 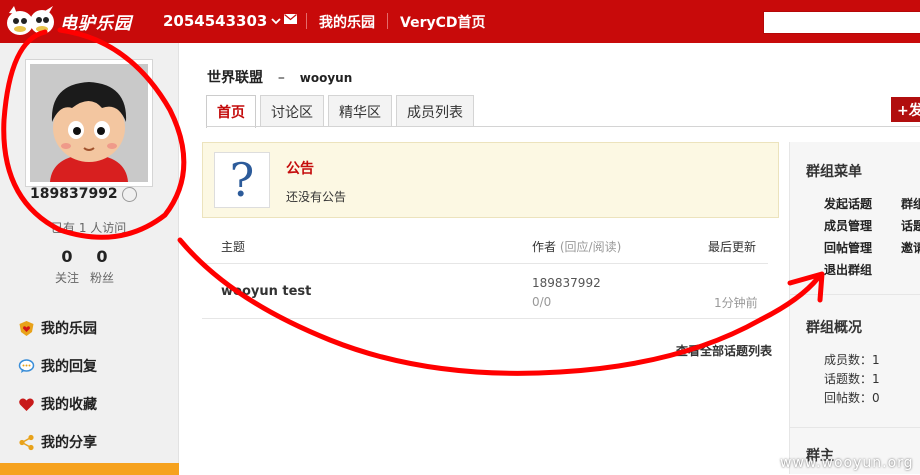 I want to click on fans-count: 0, so click(x=102, y=256).